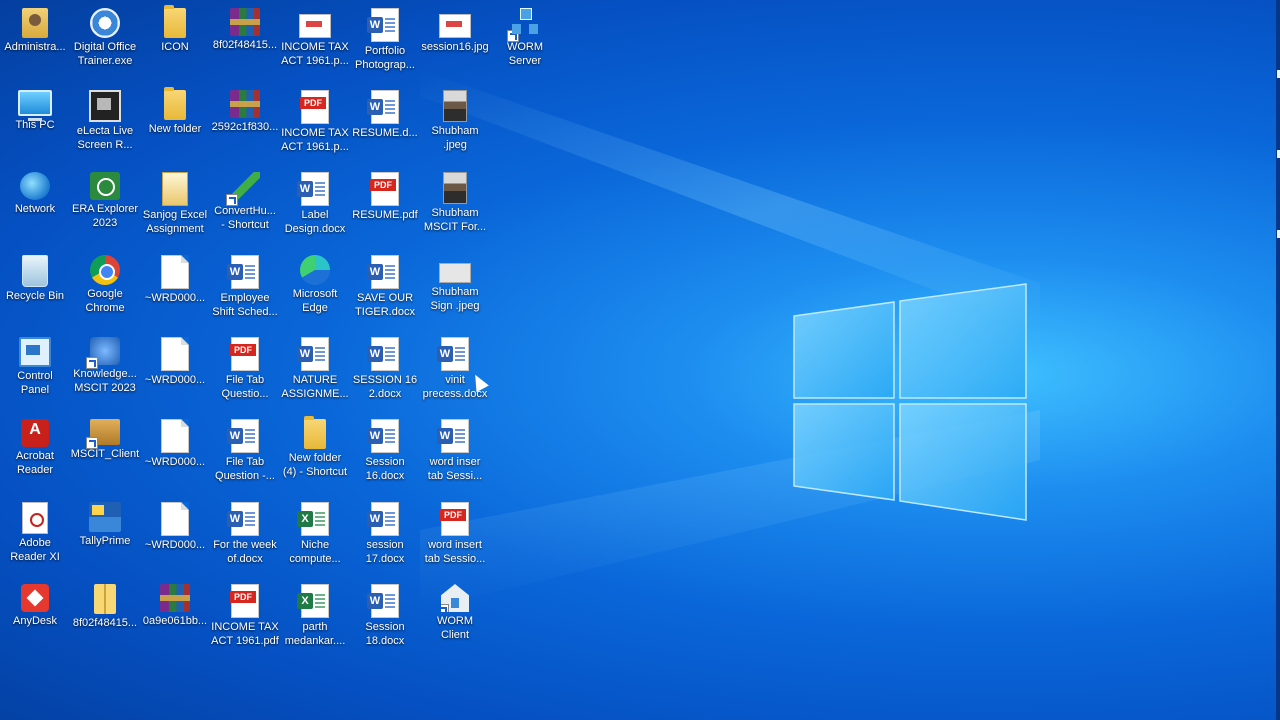 Image resolution: width=1280 pixels, height=720 pixels. I want to click on desktop-icon: Recycle Bin, so click(35, 287).